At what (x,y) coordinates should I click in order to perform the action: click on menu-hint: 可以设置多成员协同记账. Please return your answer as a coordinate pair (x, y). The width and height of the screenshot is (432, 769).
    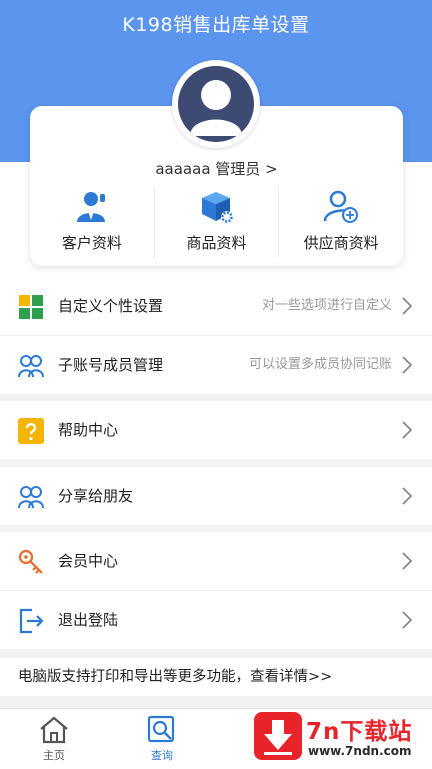
    Looking at the image, I should click on (320, 364).